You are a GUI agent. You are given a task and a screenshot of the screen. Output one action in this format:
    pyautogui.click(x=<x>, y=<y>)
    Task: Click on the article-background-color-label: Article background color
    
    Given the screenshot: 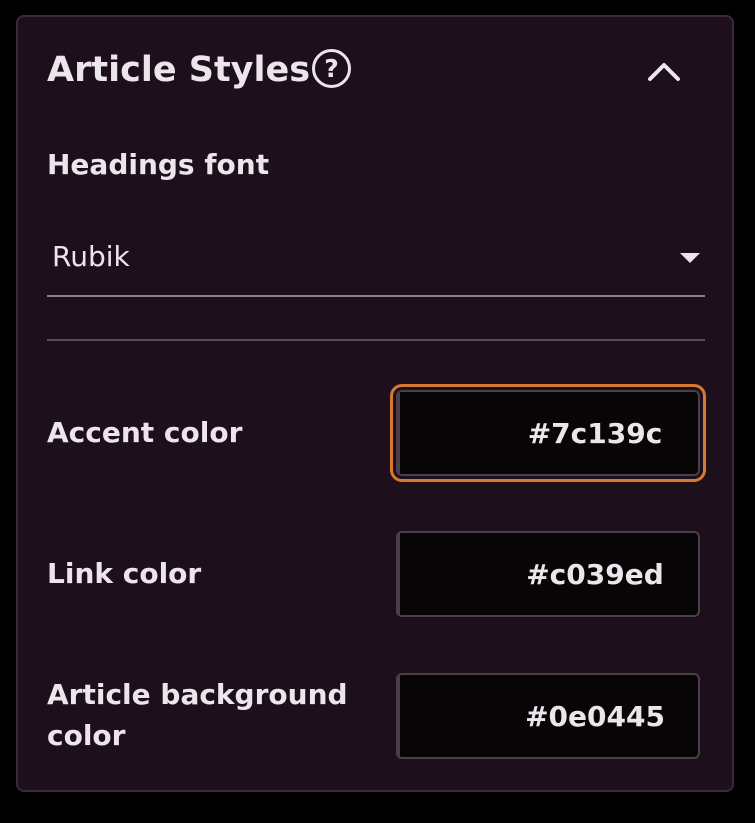 What is the action you would take?
    pyautogui.click(x=197, y=715)
    